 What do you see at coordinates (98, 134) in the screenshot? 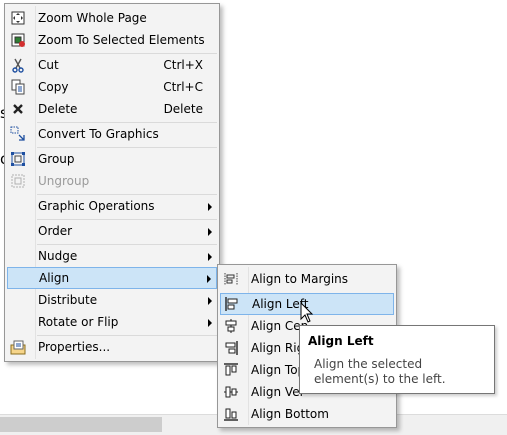
I see `menu-item-label: Convert To Graphics` at bounding box center [98, 134].